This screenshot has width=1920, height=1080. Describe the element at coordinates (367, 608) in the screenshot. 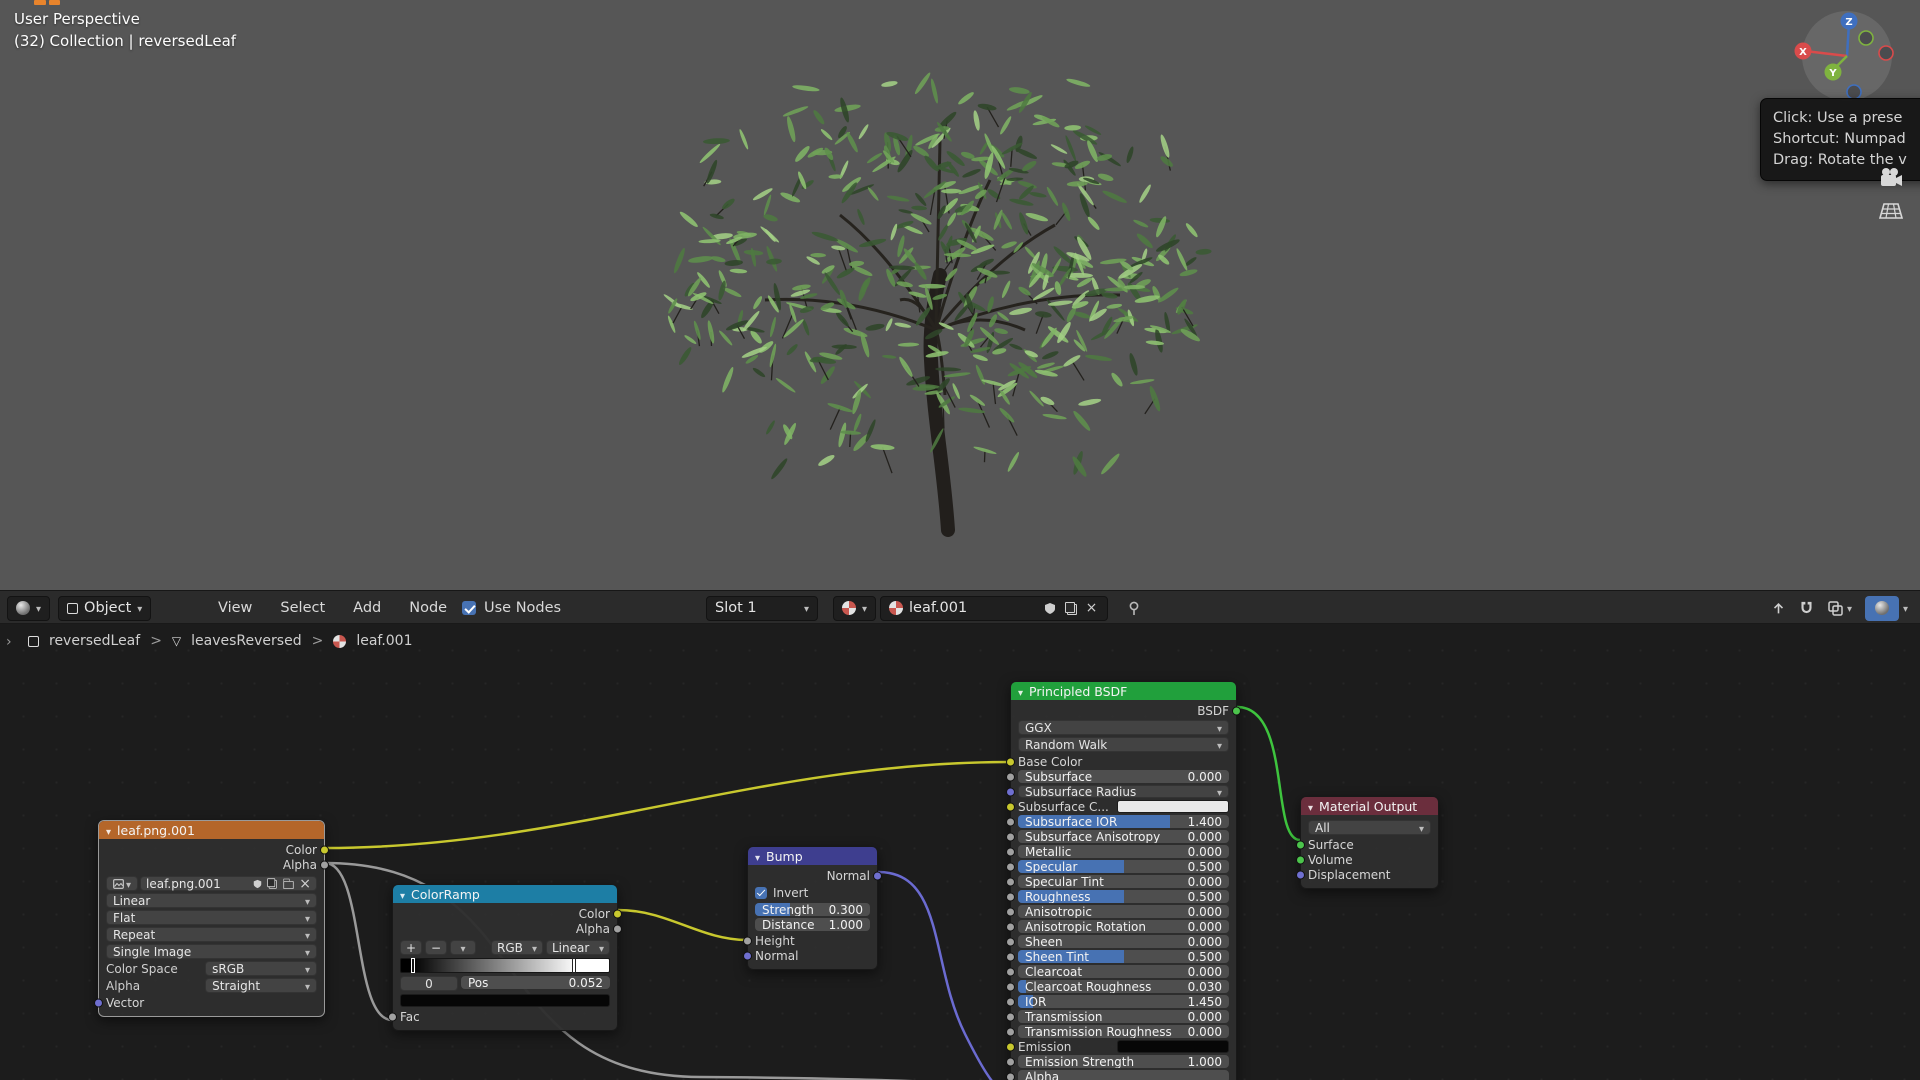

I see `menu-add: Add` at that location.